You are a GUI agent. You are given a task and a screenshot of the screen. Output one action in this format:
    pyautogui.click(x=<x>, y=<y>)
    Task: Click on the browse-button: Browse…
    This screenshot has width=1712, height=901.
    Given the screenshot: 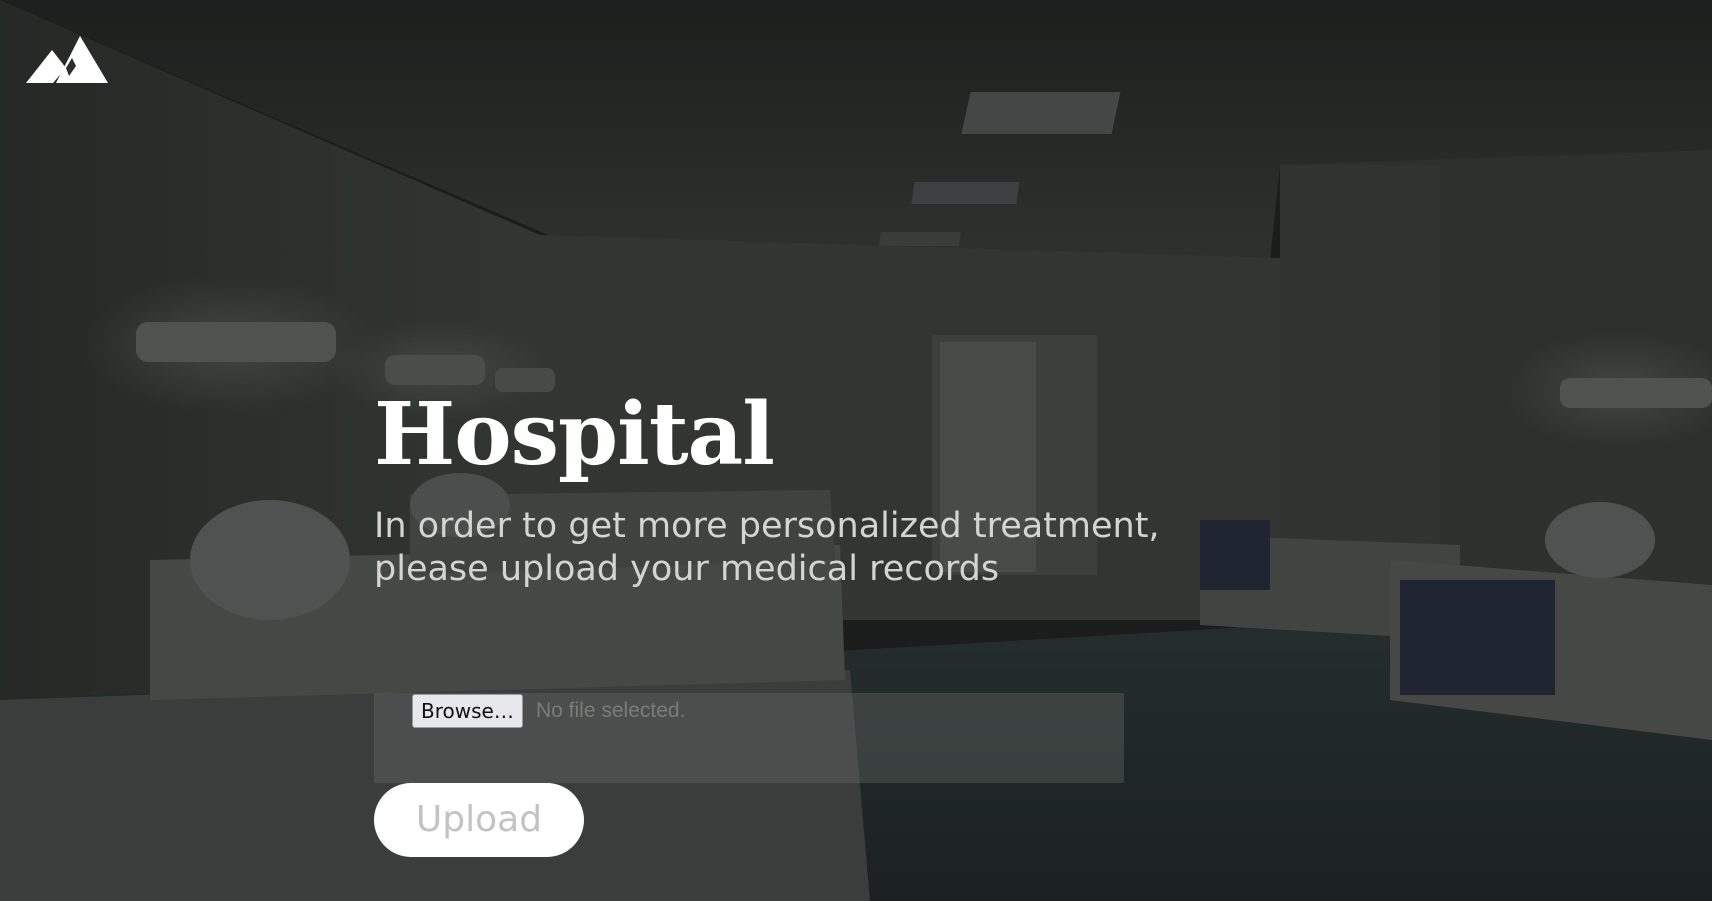 What is the action you would take?
    pyautogui.click(x=467, y=711)
    